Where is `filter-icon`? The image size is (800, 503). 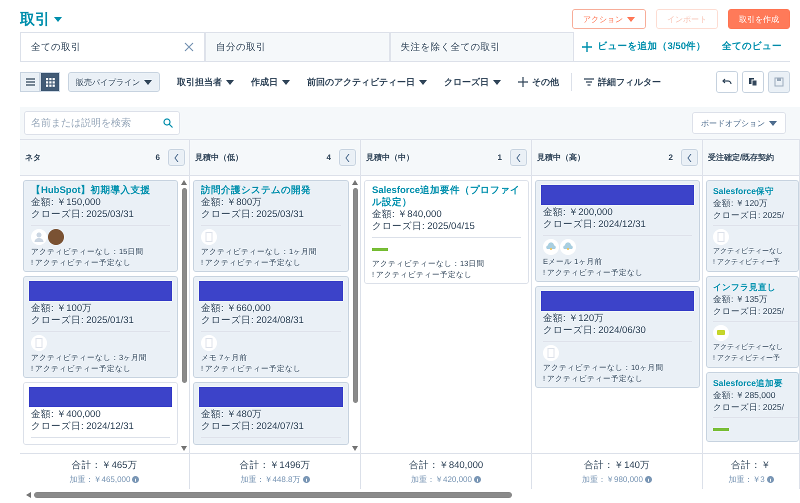
filter-icon is located at coordinates (589, 82).